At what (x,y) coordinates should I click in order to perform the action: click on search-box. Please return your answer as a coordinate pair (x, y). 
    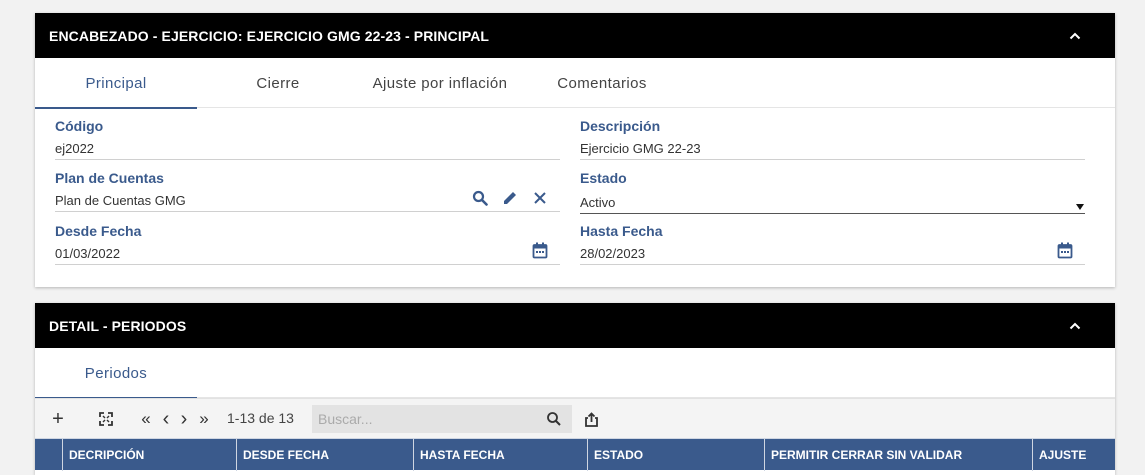
    Looking at the image, I should click on (442, 419).